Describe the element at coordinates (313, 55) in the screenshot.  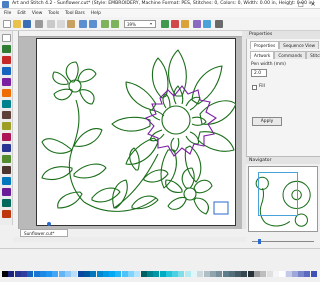
I see `tab-stitching: Stitching` at that location.